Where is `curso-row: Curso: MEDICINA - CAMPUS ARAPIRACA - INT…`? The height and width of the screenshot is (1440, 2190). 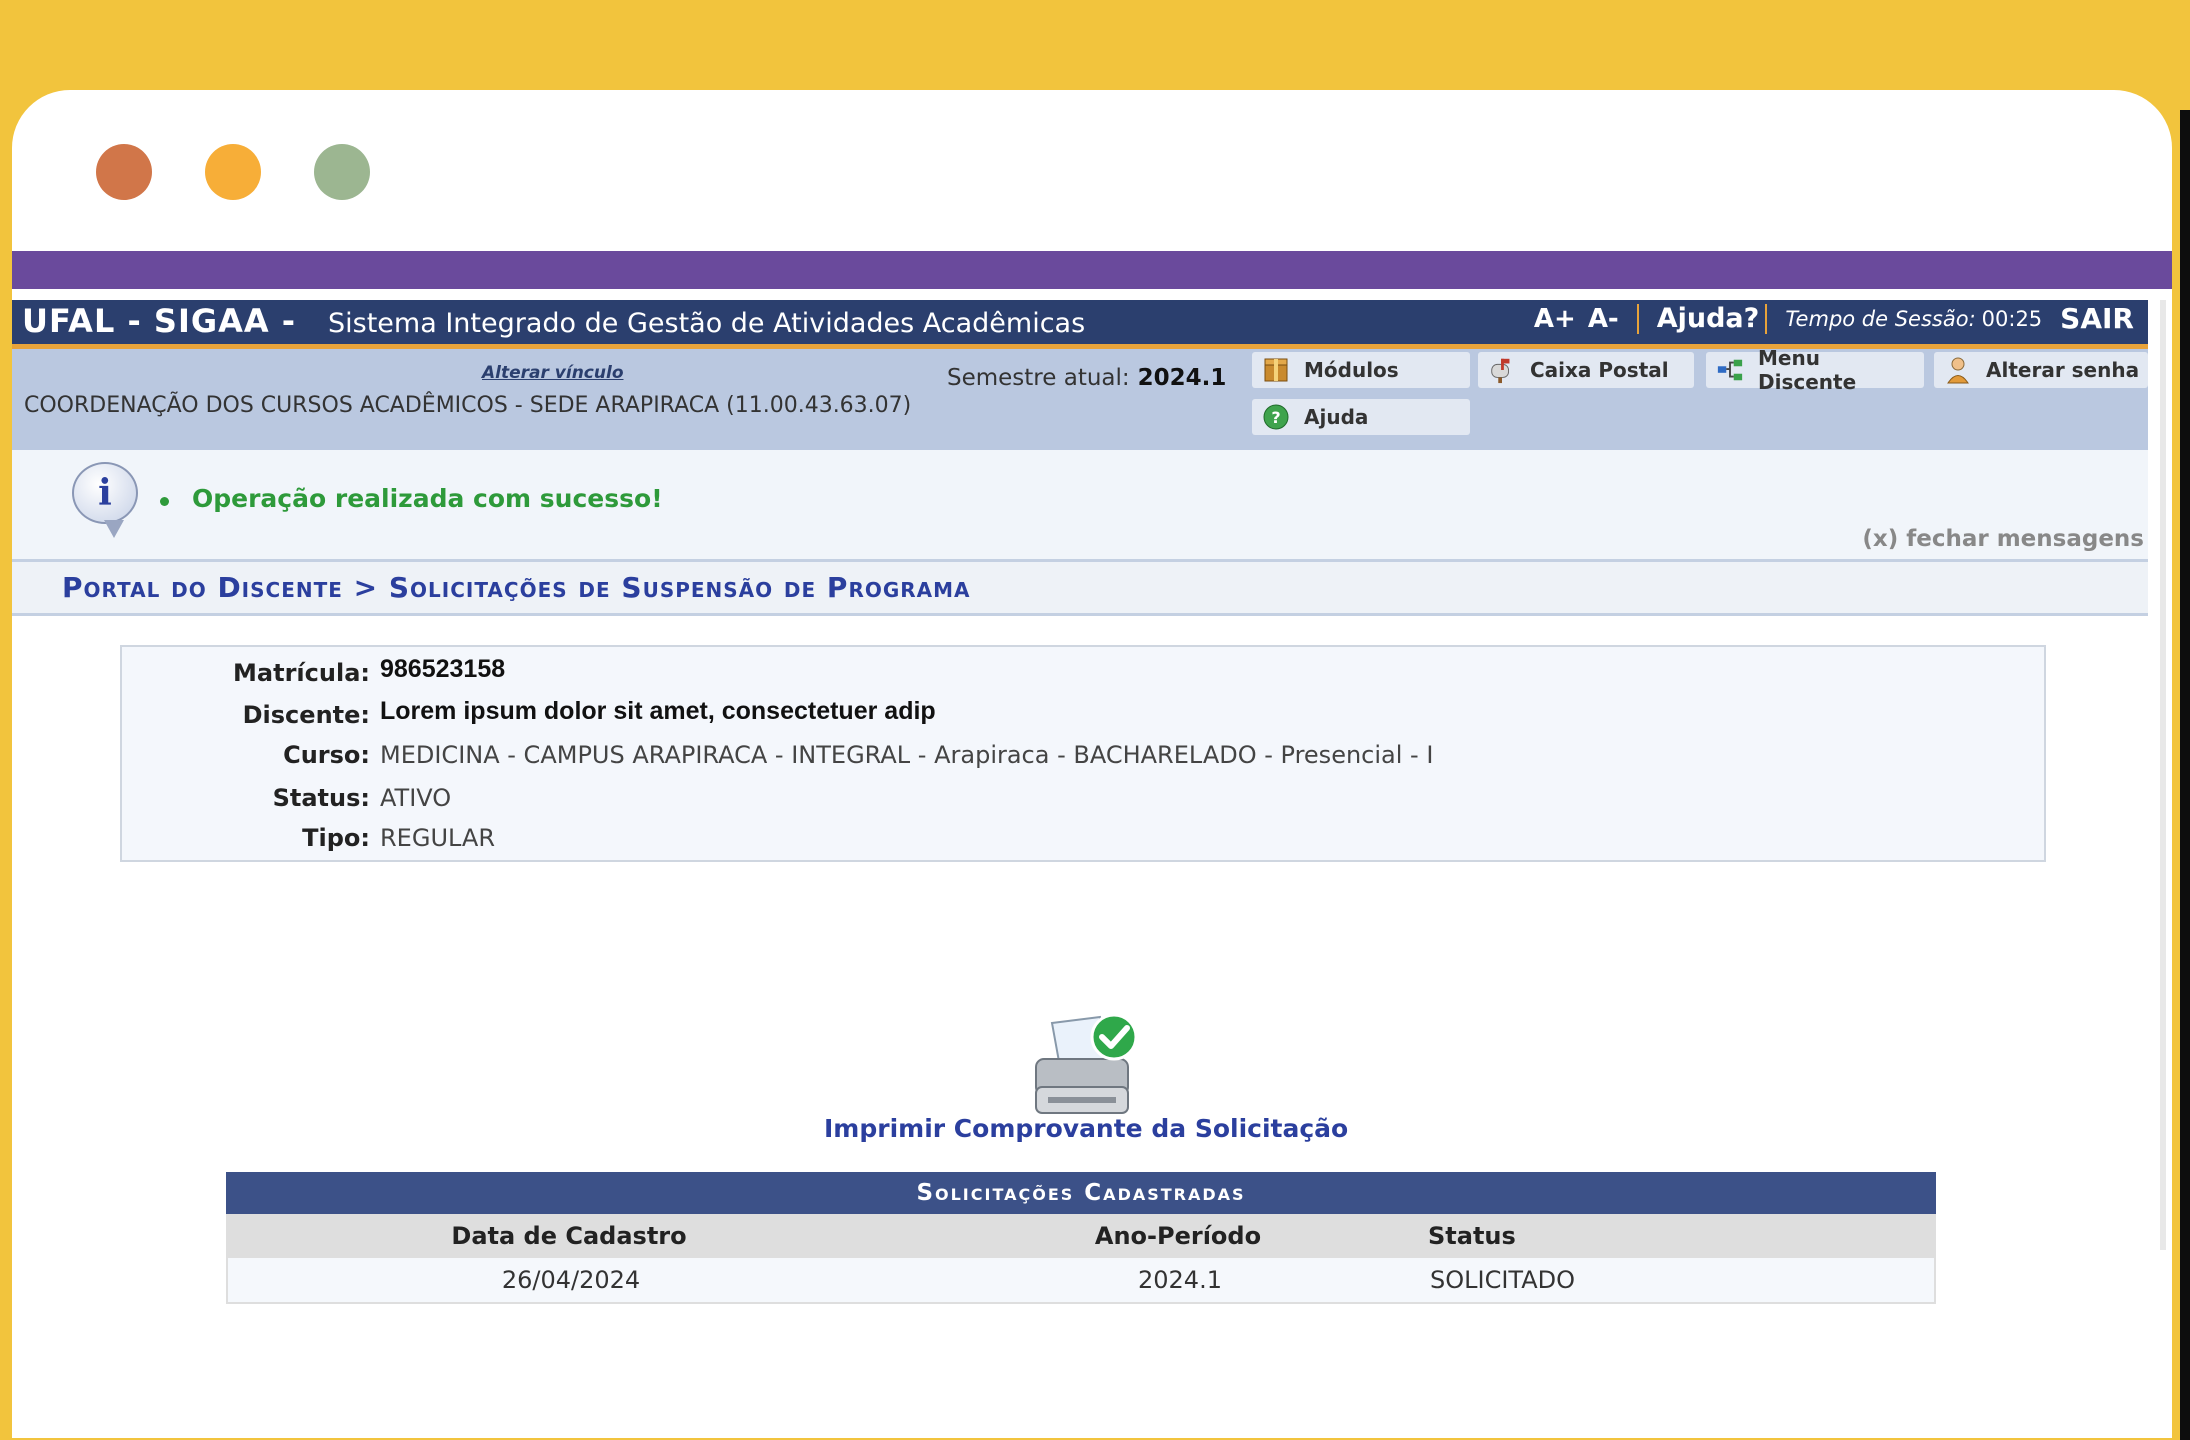 curso-row: Curso: MEDICINA - CAMPUS ARAPIRACA - INT… is located at coordinates (1072, 756).